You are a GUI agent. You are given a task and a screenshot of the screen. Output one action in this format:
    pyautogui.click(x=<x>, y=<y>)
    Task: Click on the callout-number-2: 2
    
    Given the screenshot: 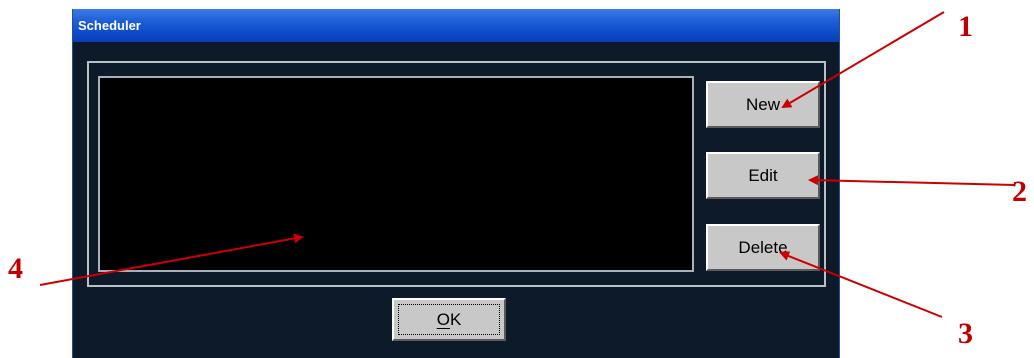 What is the action you would take?
    pyautogui.click(x=1019, y=191)
    